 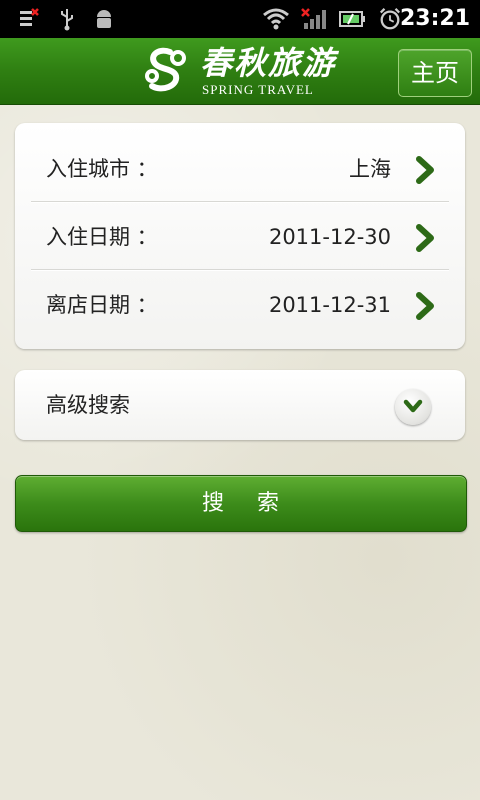 What do you see at coordinates (258, 89) in the screenshot?
I see `logo-english-text: SPRING TRAVEL` at bounding box center [258, 89].